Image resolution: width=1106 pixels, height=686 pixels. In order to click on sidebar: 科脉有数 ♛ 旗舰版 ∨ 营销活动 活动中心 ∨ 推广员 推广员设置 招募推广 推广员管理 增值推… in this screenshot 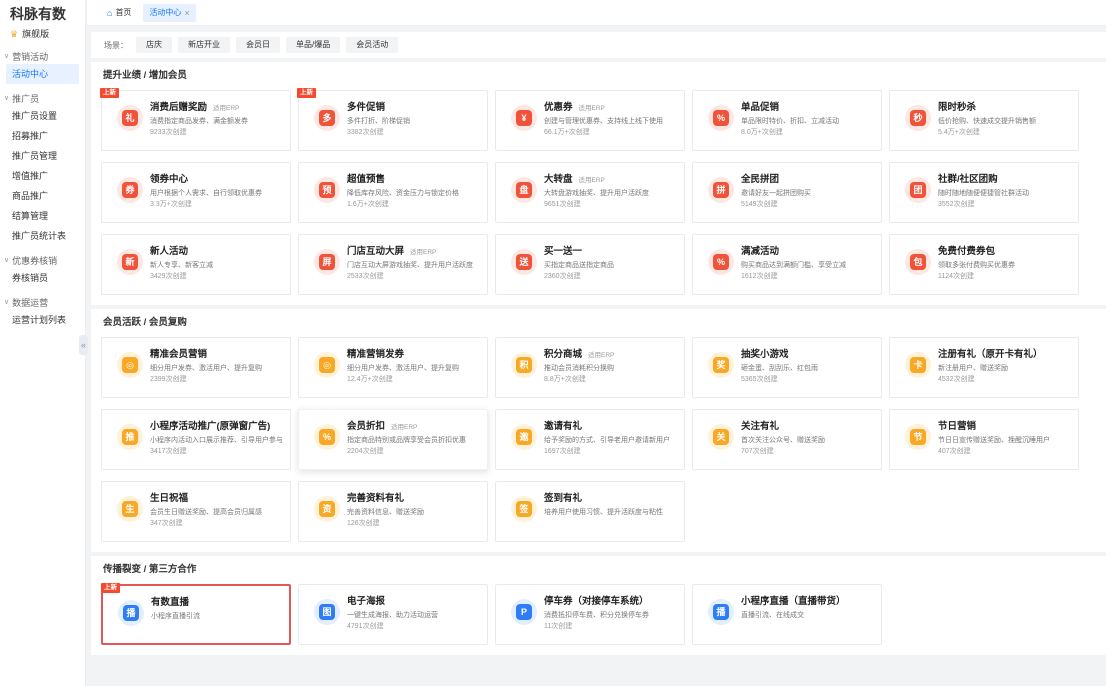, I will do `click(44, 343)`.